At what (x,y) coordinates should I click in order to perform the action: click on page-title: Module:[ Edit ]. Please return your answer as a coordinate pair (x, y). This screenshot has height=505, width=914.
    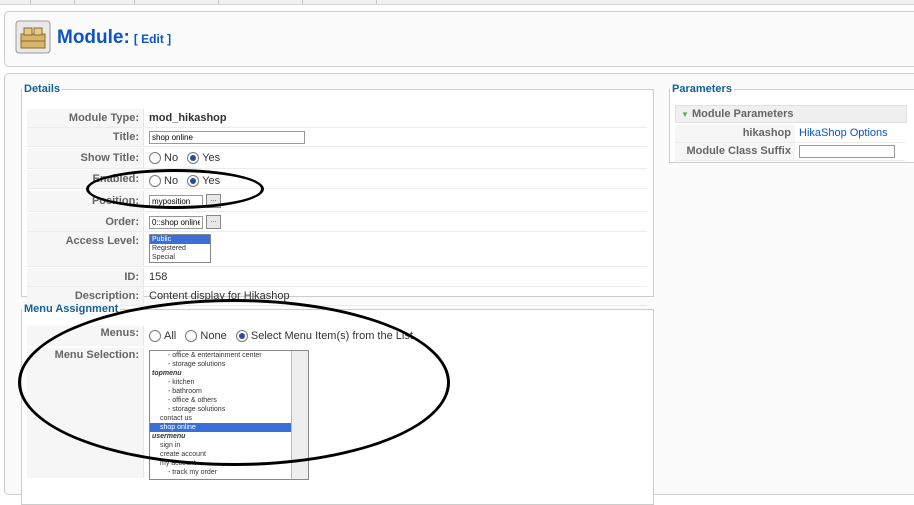
    Looking at the image, I should click on (114, 38).